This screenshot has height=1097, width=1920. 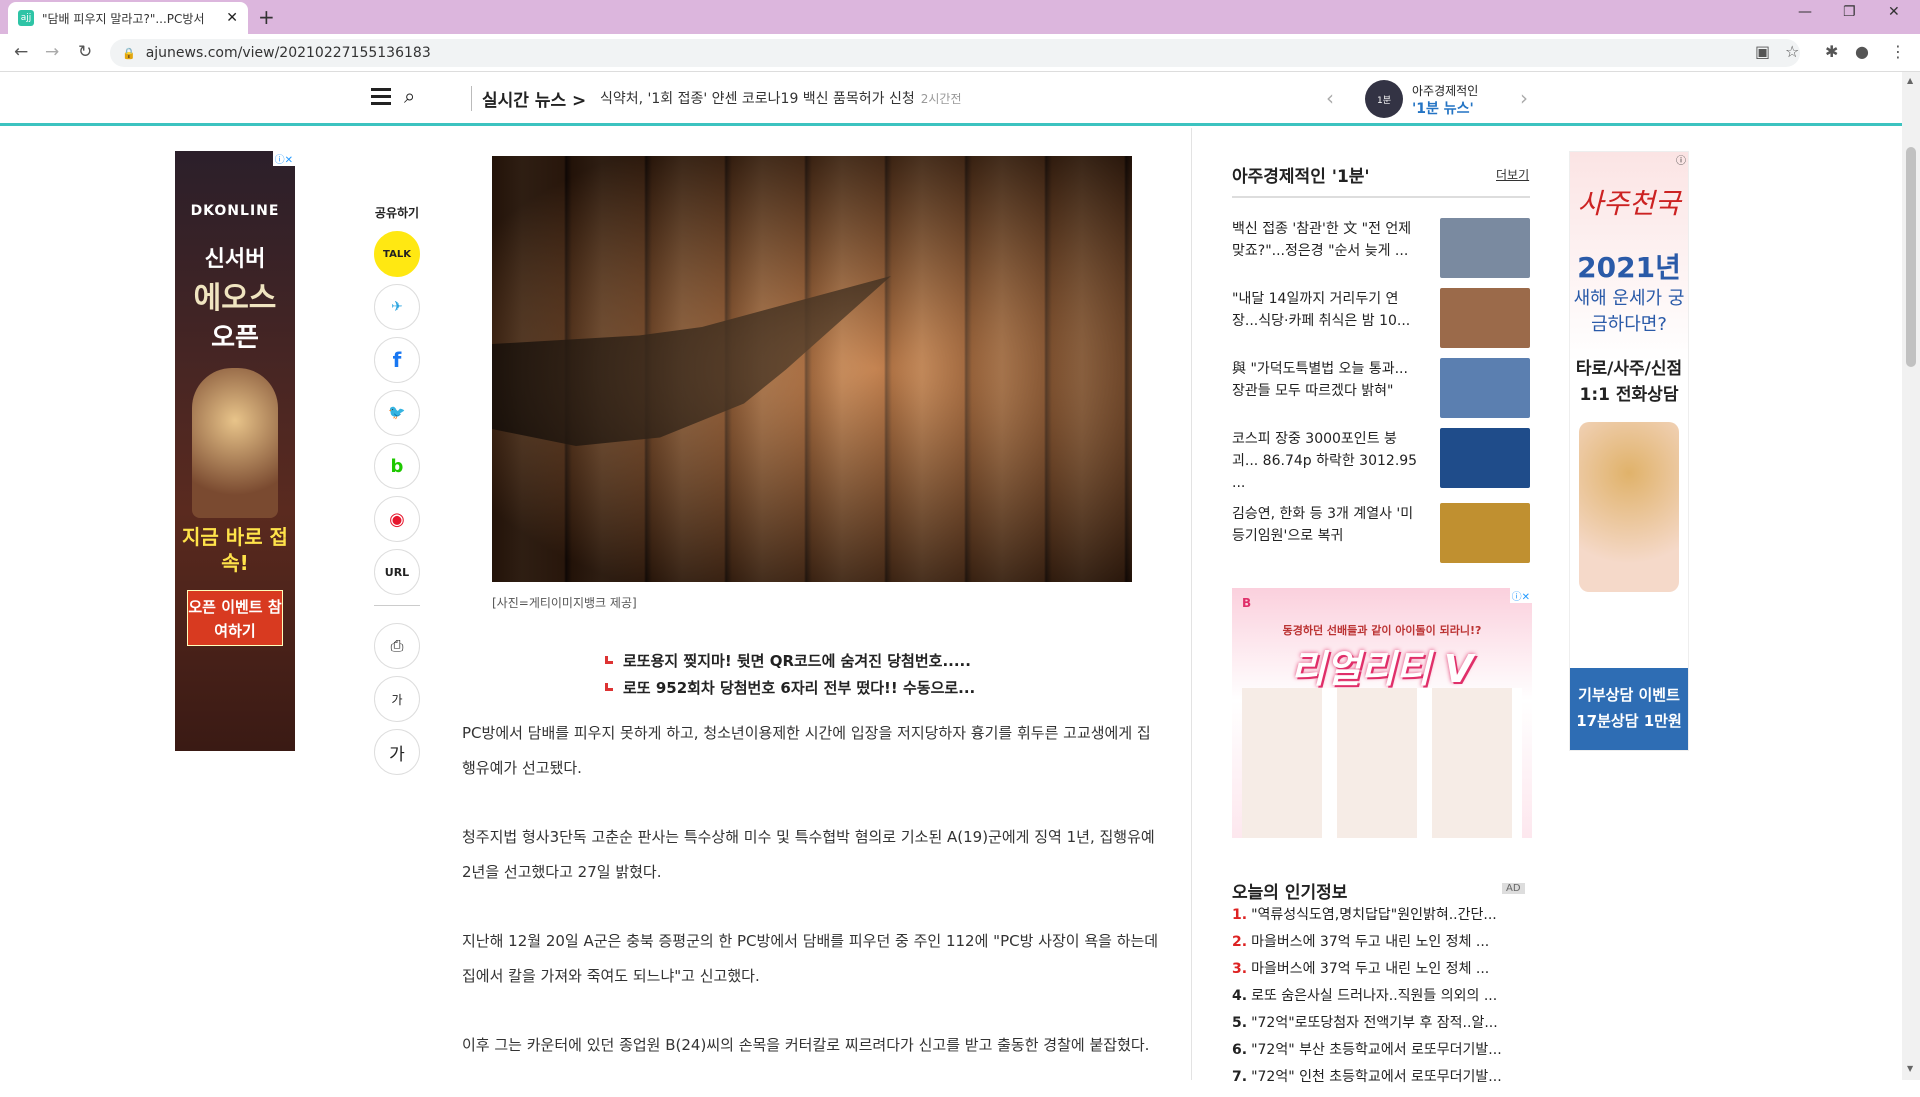 What do you see at coordinates (123, 18) in the screenshot?
I see `tab-title: "담배 피우지 말라고?"...PC방서` at bounding box center [123, 18].